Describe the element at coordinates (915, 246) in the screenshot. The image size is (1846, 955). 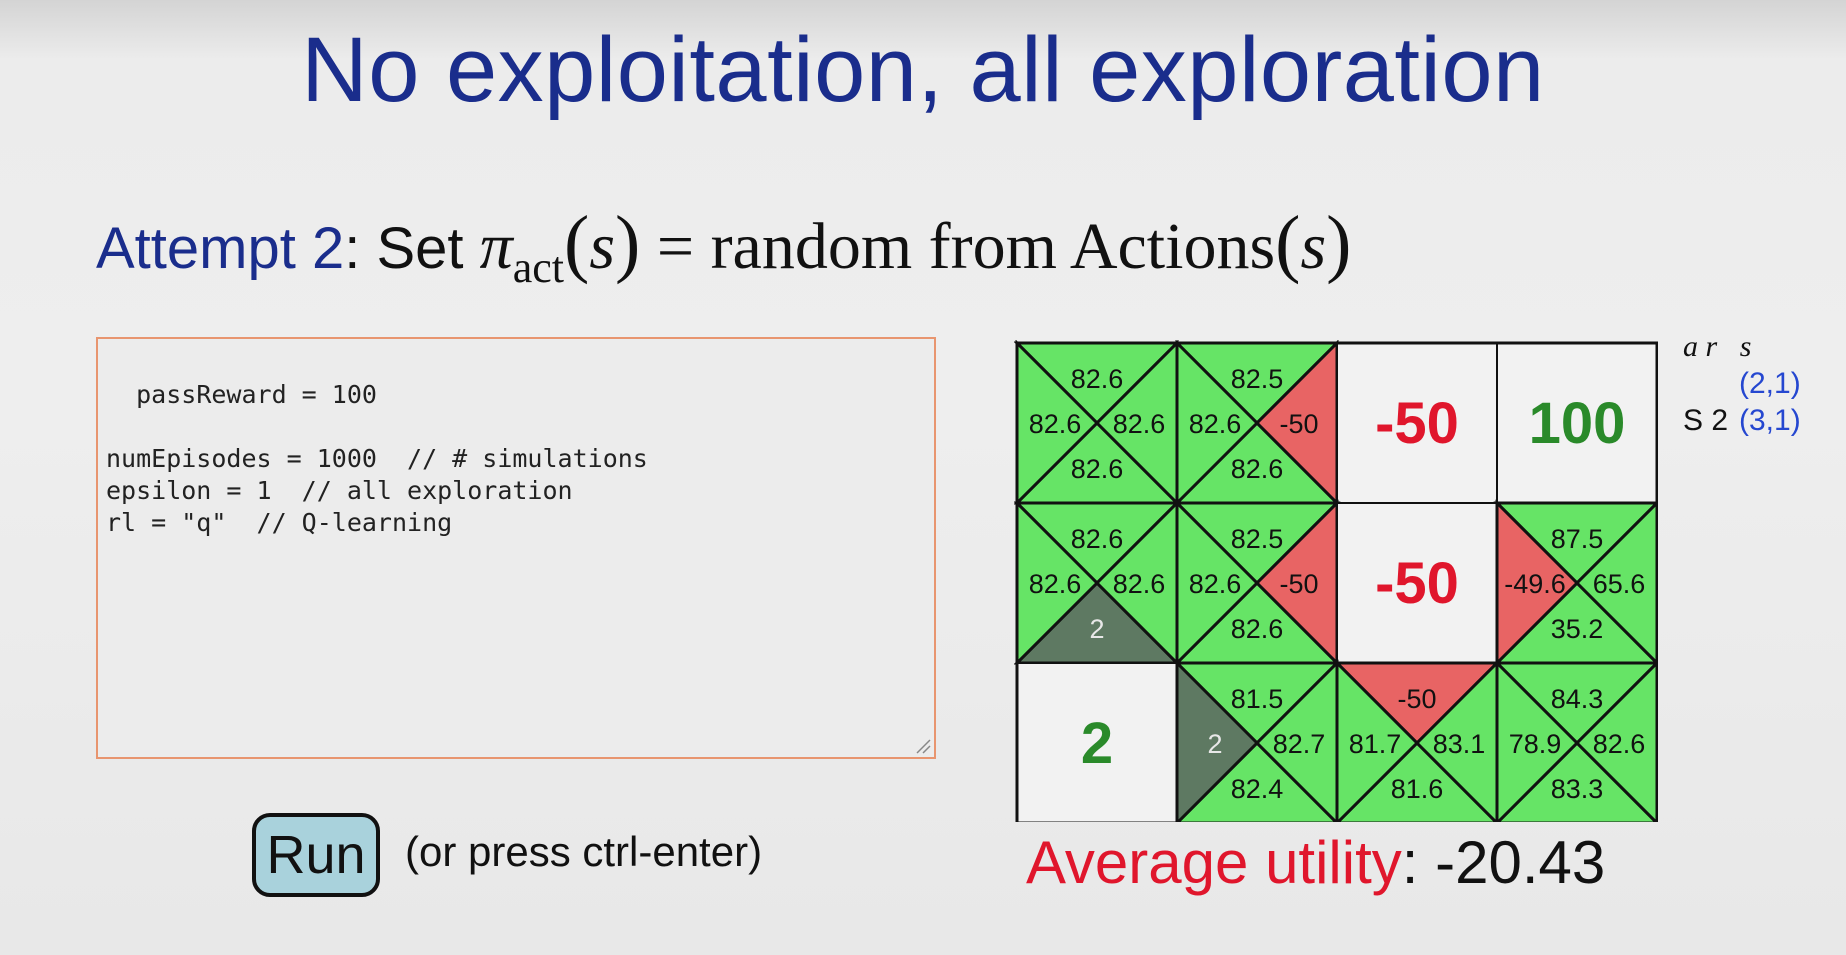
I see `policy-formula: πact(s) = random from Actions(s)` at that location.